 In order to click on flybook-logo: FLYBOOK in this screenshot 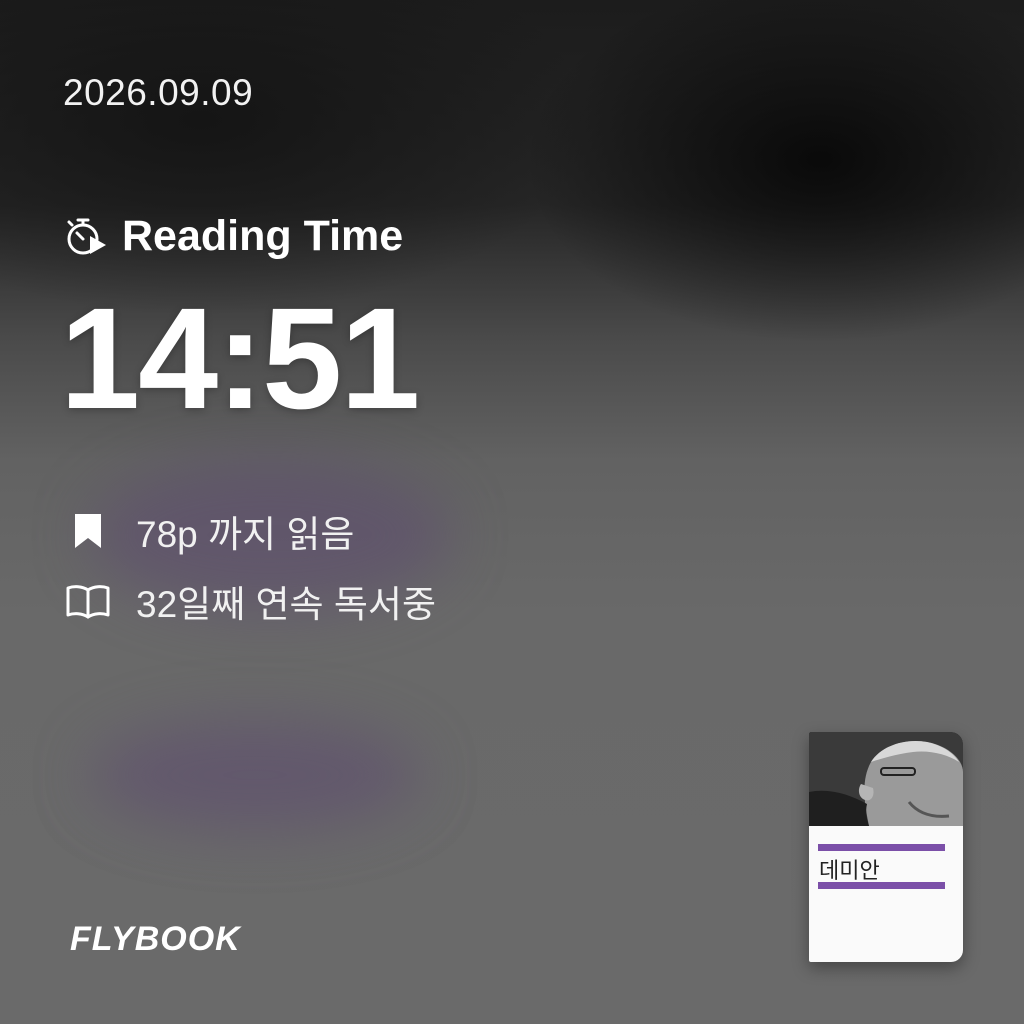, I will do `click(155, 939)`.